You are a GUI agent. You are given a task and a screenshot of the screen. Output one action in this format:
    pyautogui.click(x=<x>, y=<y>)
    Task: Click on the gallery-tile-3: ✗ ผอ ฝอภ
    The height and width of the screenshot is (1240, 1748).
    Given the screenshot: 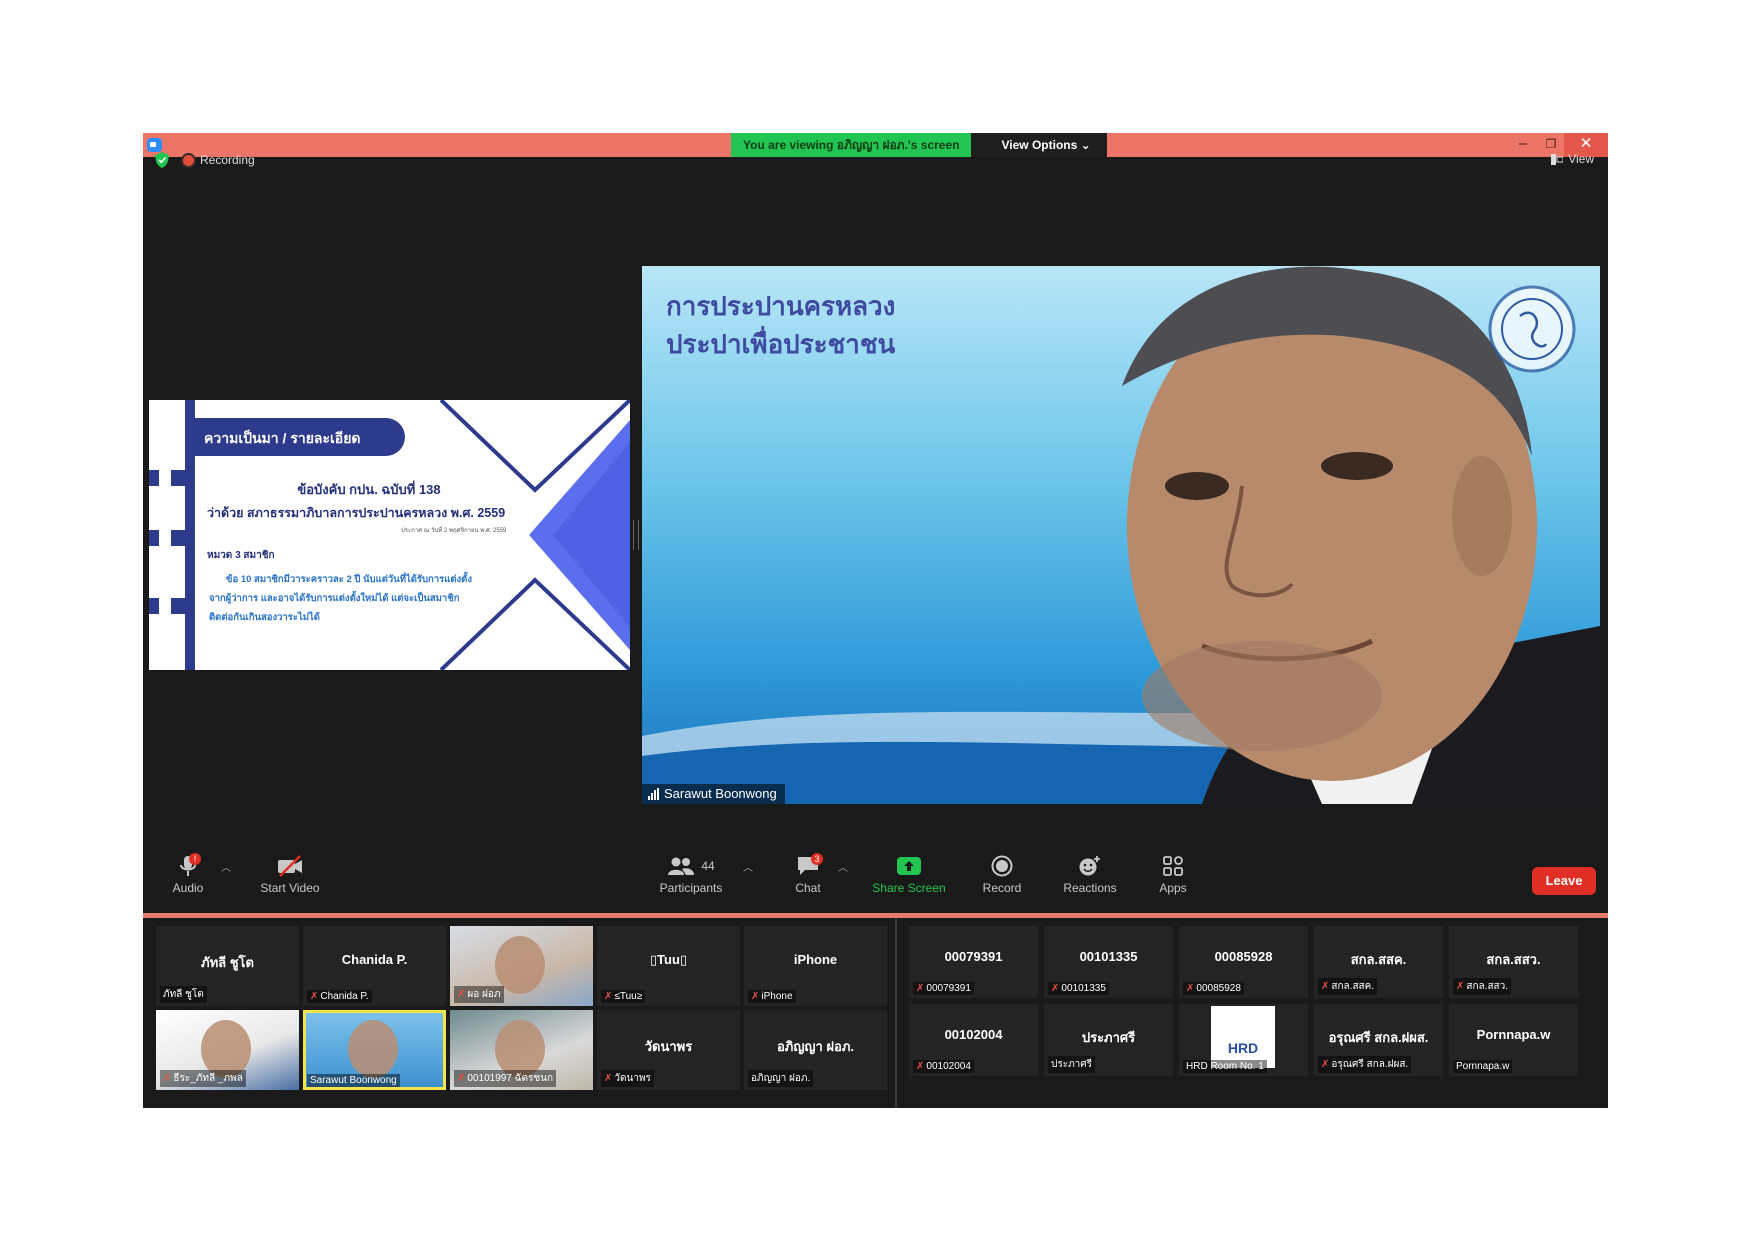 What is the action you would take?
    pyautogui.click(x=521, y=966)
    